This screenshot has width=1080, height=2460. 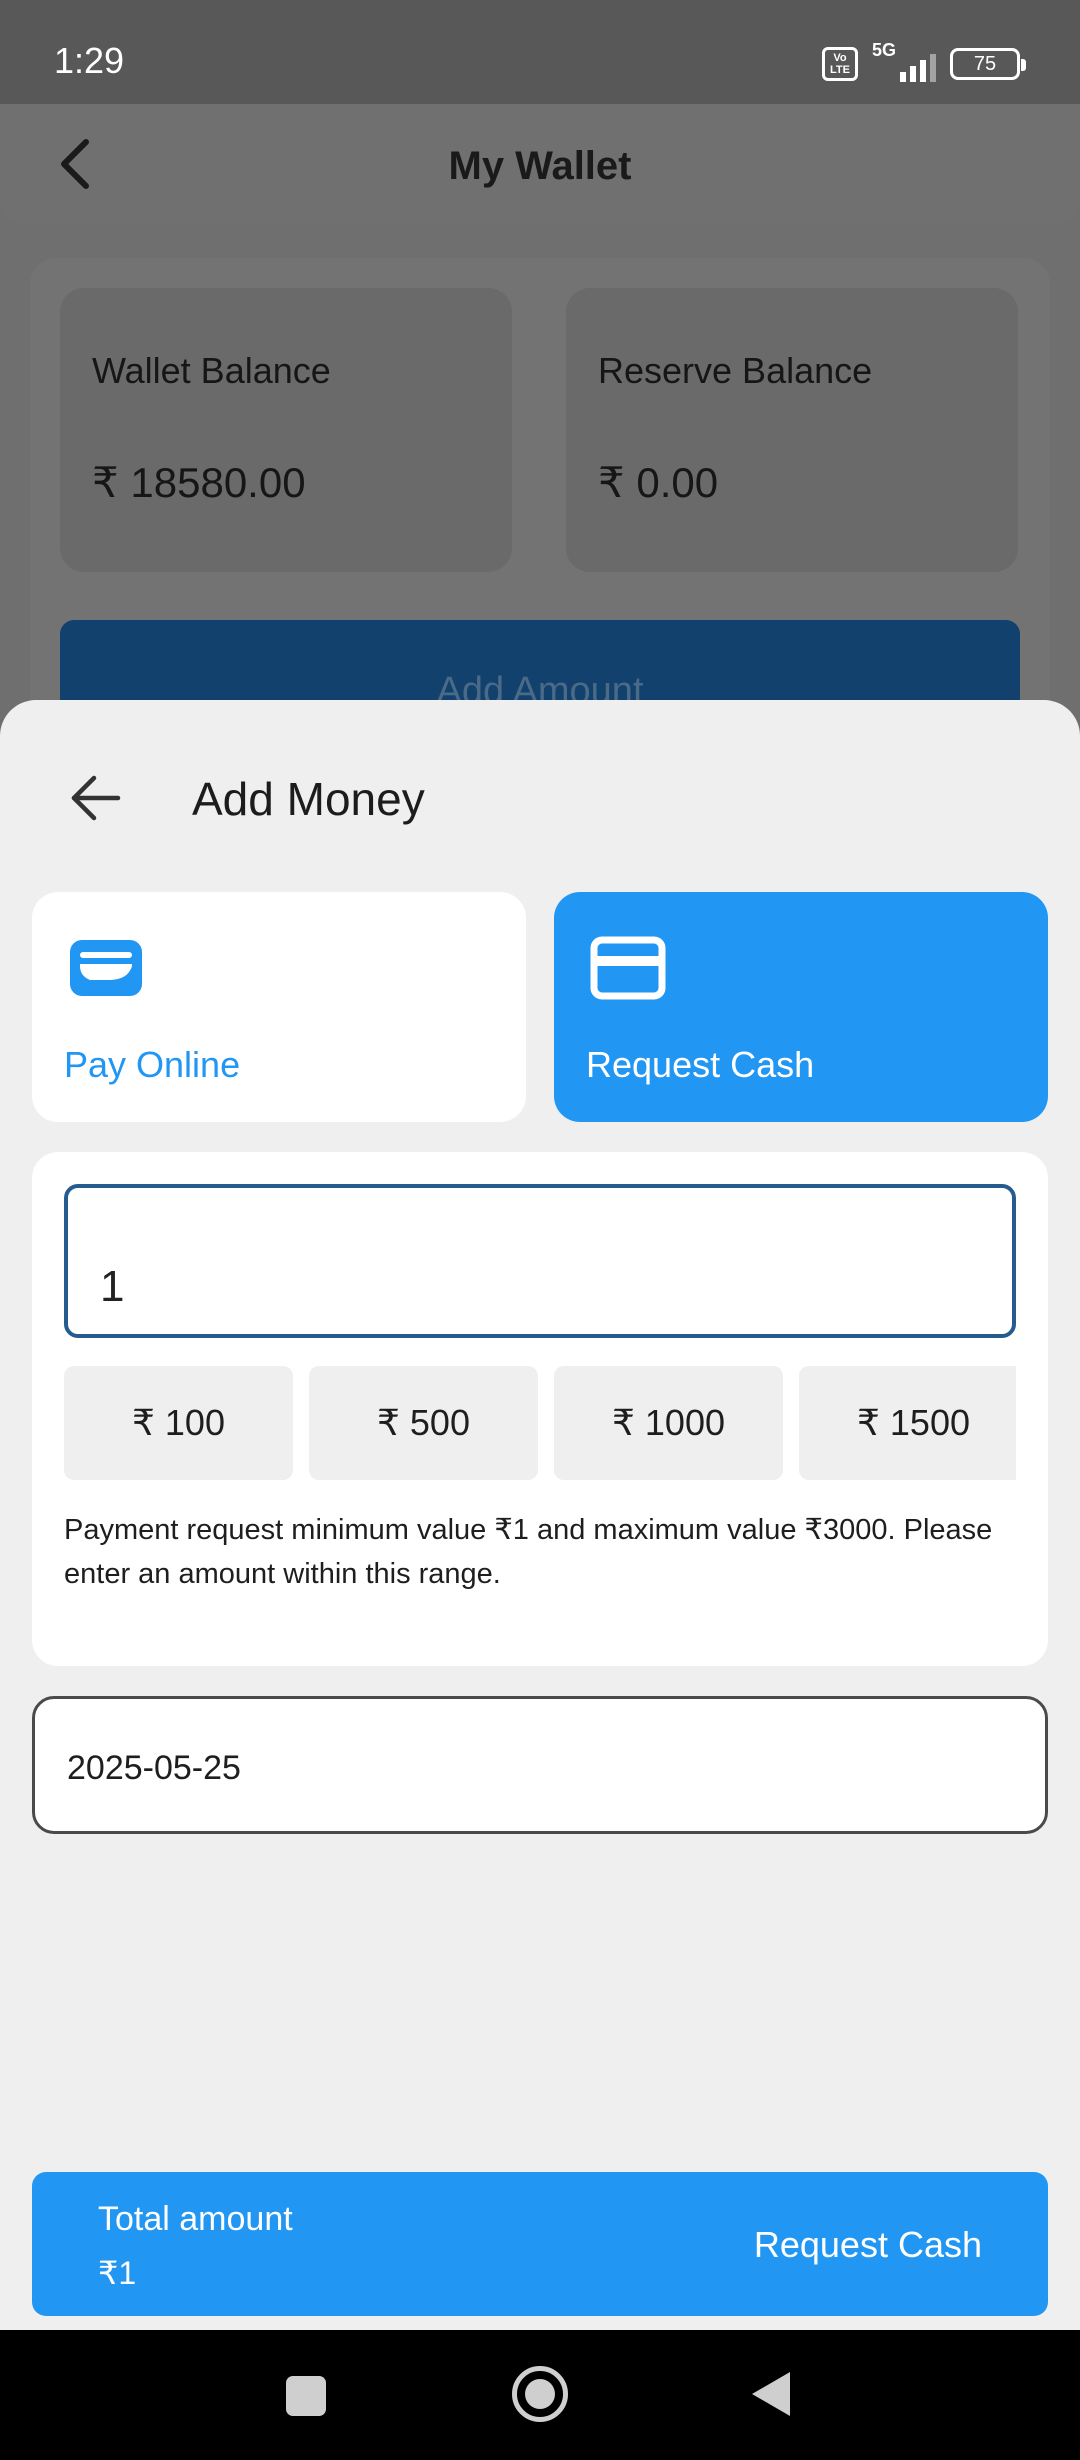 What do you see at coordinates (801, 1007) in the screenshot?
I see `request-cash-option: Request Cash` at bounding box center [801, 1007].